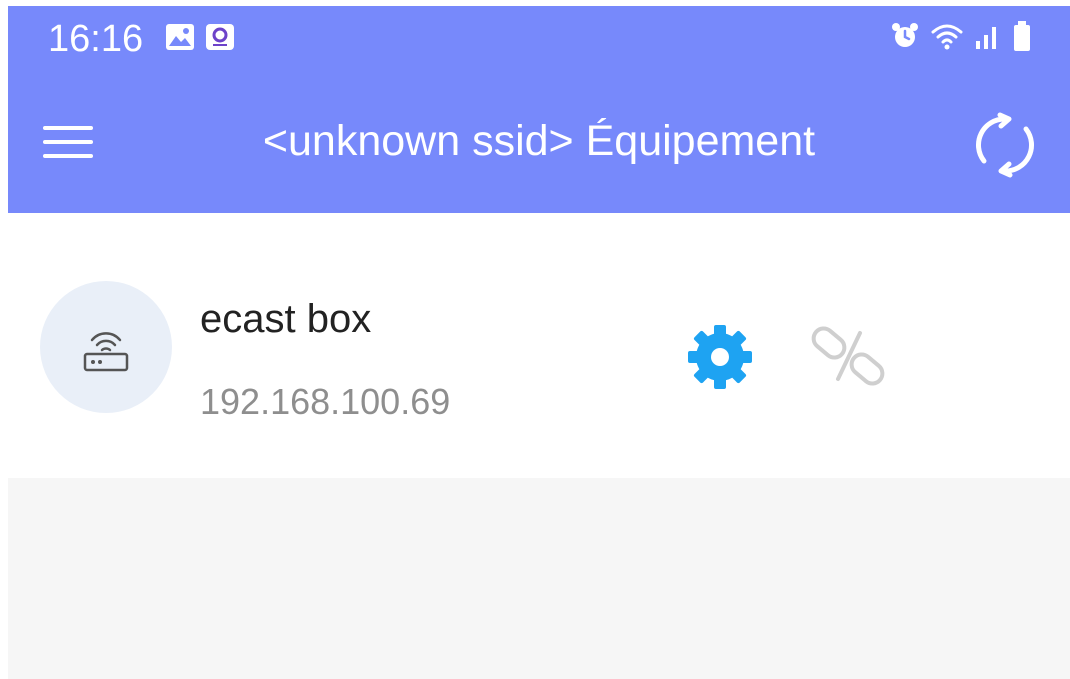 The height and width of the screenshot is (679, 1070). I want to click on page-title: <unknown ssid> Équipement, so click(539, 141).